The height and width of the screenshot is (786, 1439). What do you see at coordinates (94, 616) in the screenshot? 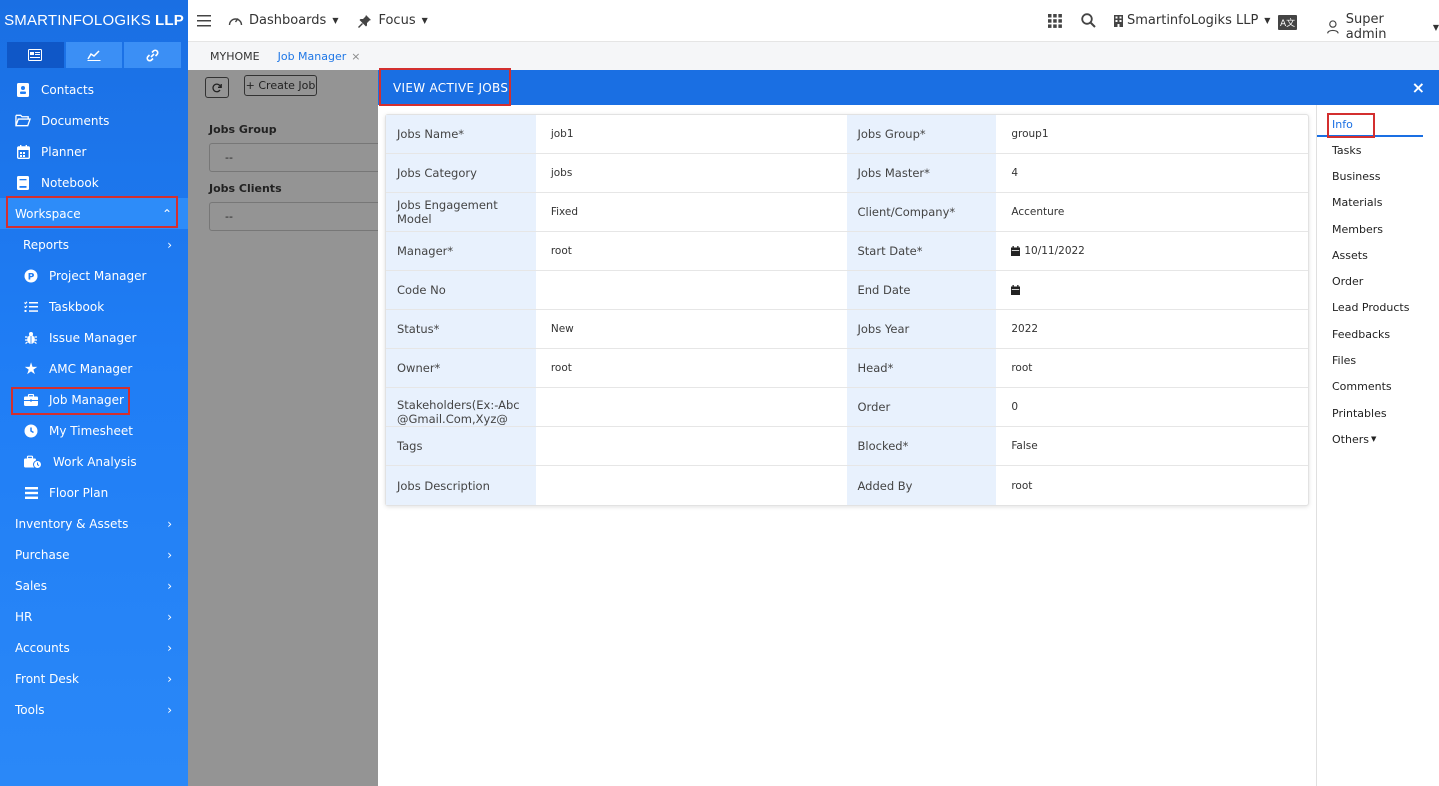
I see `sidebar-item-hr: HR ›` at bounding box center [94, 616].